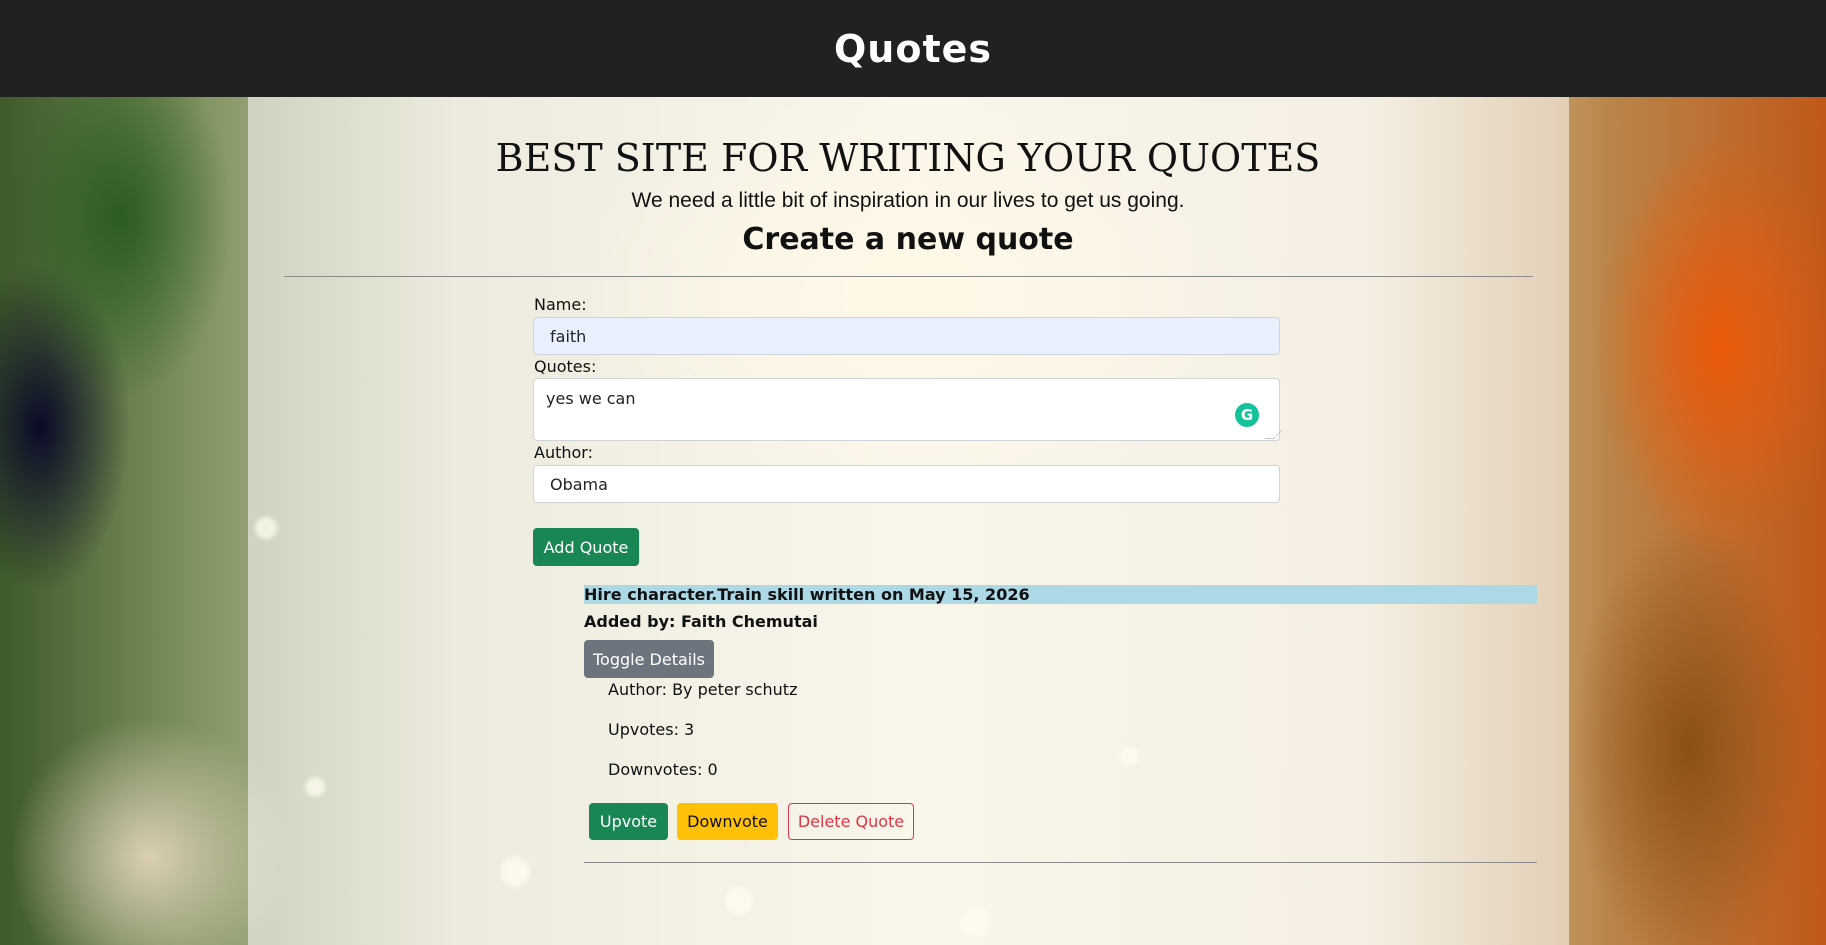 The width and height of the screenshot is (1826, 945). Describe the element at coordinates (586, 547) in the screenshot. I see `add-quote-button: Add Quote` at that location.